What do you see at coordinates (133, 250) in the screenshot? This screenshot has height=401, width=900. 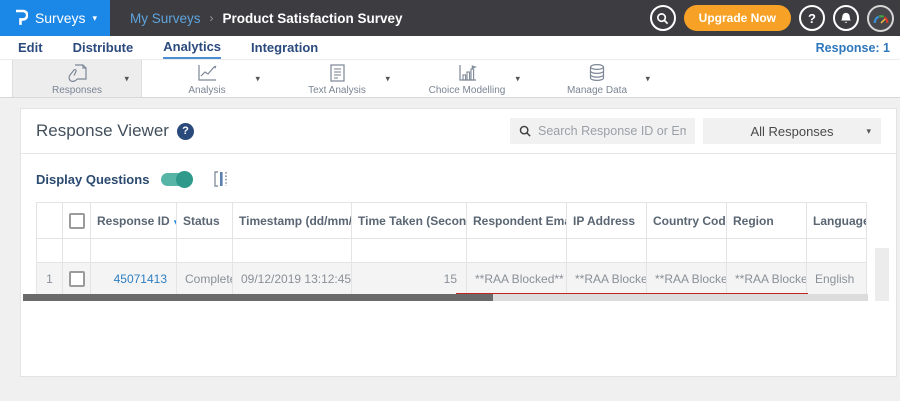 I see `filter-response-id` at bounding box center [133, 250].